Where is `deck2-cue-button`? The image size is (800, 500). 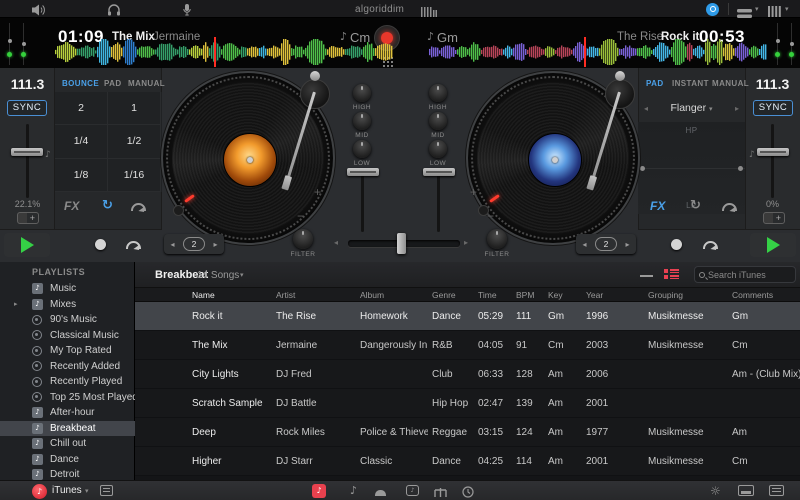
deck2-cue-button is located at coordinates (710, 245).